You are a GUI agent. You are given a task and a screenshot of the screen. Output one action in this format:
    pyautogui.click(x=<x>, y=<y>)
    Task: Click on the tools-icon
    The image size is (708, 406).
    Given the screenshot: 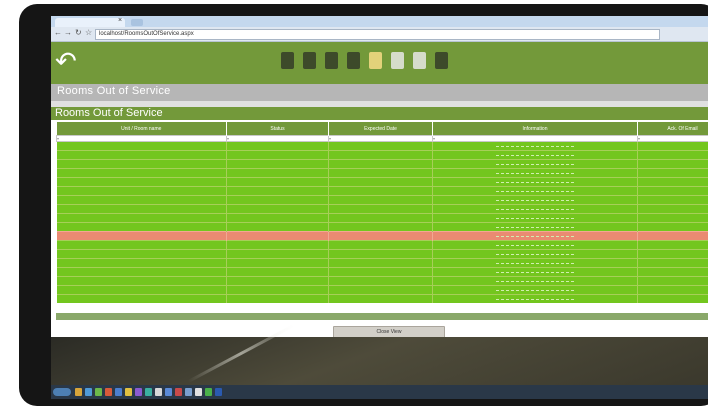 What is the action you would take?
    pyautogui.click(x=309, y=60)
    